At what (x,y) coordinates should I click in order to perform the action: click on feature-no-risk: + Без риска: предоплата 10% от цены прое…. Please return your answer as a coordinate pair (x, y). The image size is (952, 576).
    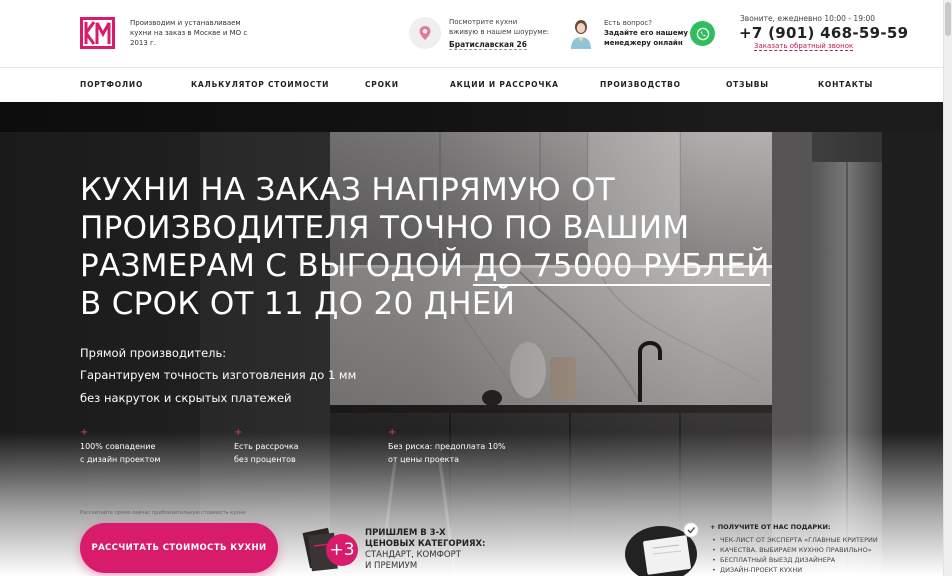
    Looking at the image, I should click on (458, 447).